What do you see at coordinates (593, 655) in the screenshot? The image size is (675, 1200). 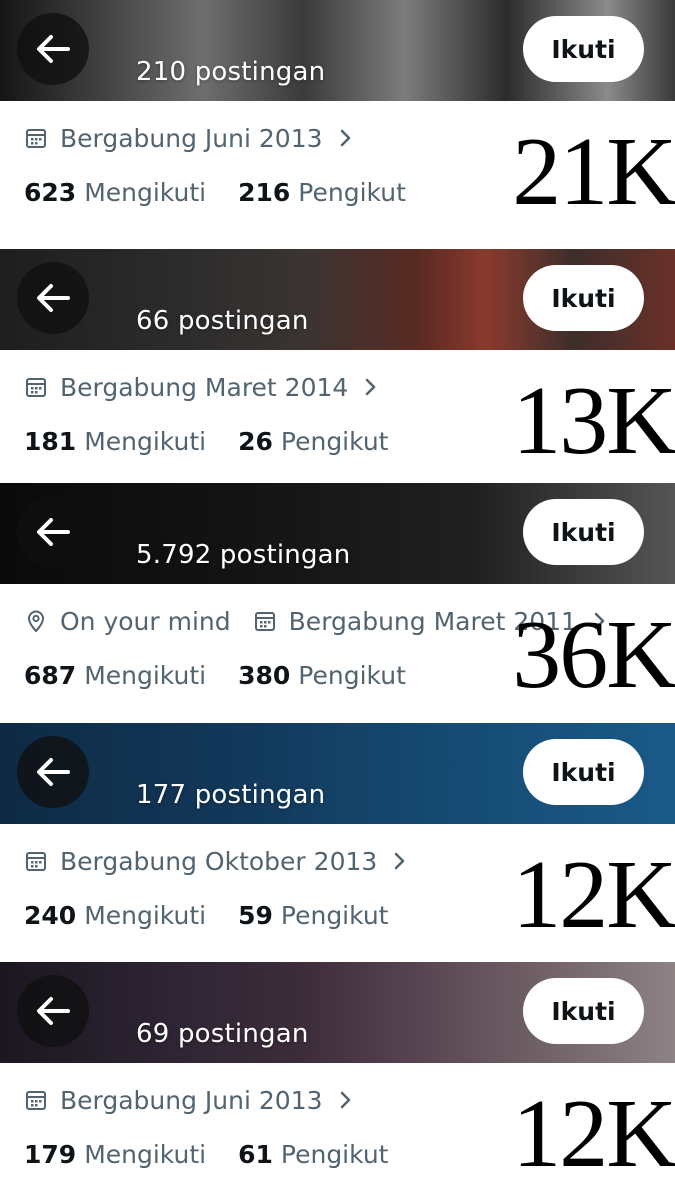 I see `view-count-overlay: 36K` at bounding box center [593, 655].